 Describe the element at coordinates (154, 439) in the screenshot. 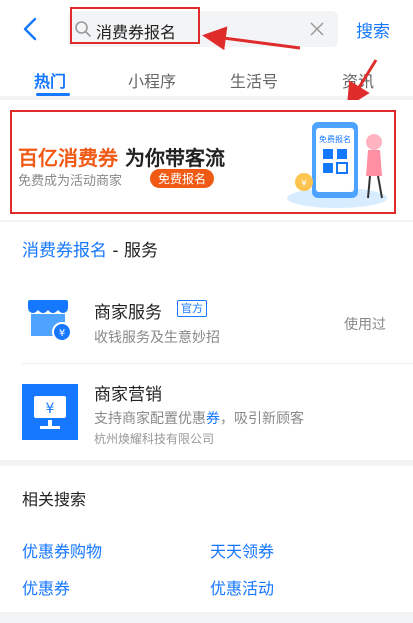

I see `item-company: 杭州焕耀科技有限公司` at that location.